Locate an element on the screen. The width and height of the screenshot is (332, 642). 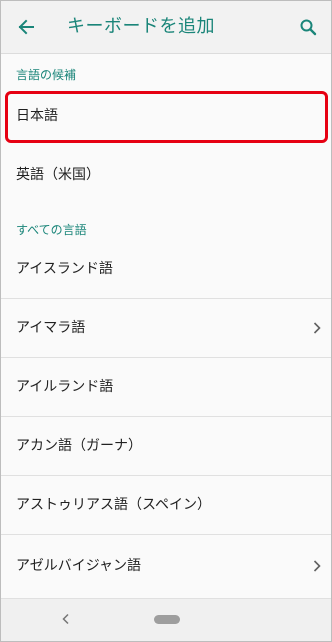
list-item-label: アイルランド語 is located at coordinates (65, 387).